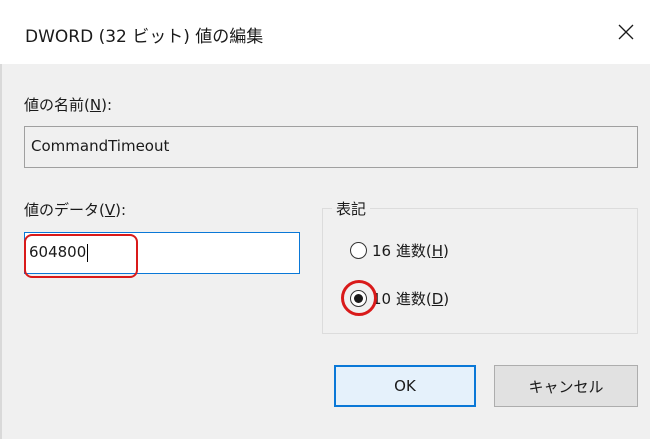  Describe the element at coordinates (359, 298) in the screenshot. I see `highlight-circle` at that location.